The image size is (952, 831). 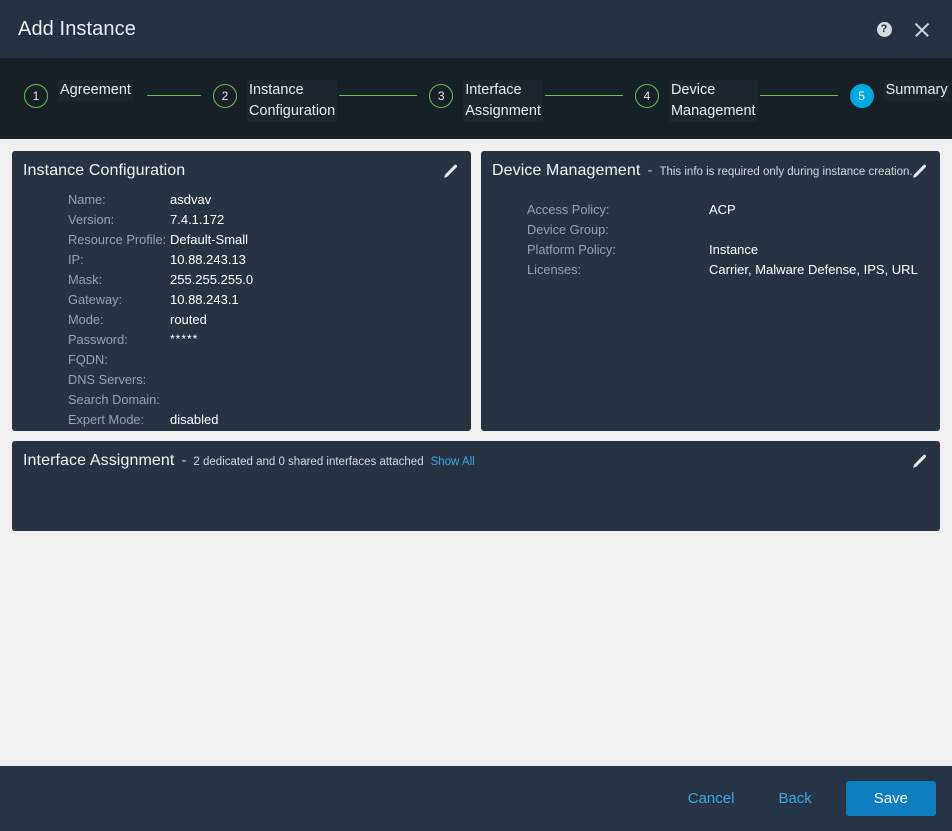 What do you see at coordinates (441, 96) in the screenshot?
I see `step-number-3: 3` at bounding box center [441, 96].